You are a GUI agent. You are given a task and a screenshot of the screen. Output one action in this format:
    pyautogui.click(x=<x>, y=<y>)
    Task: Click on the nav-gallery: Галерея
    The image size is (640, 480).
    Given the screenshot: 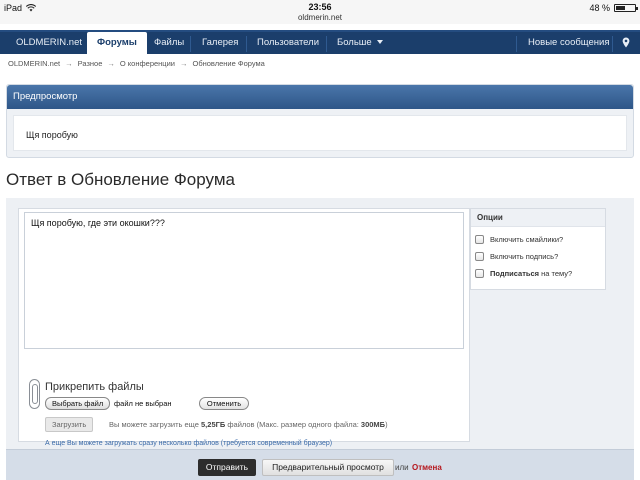 What is the action you would take?
    pyautogui.click(x=220, y=43)
    